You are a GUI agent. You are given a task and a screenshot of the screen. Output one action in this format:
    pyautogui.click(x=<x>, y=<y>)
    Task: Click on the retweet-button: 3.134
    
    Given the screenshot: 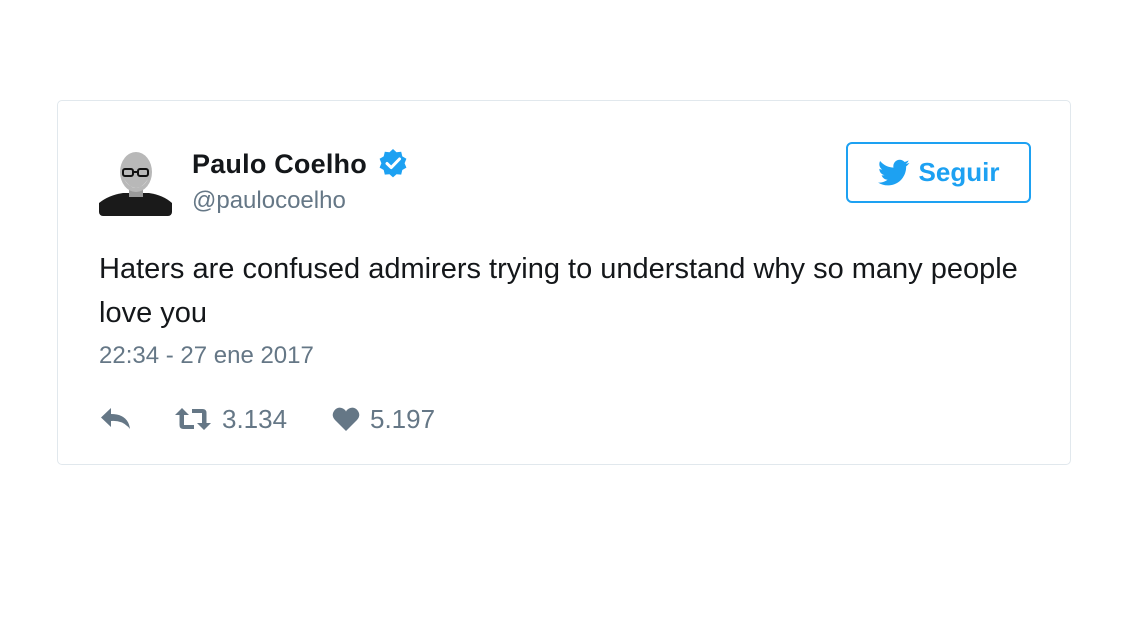 What is the action you would take?
    pyautogui.click(x=253, y=419)
    